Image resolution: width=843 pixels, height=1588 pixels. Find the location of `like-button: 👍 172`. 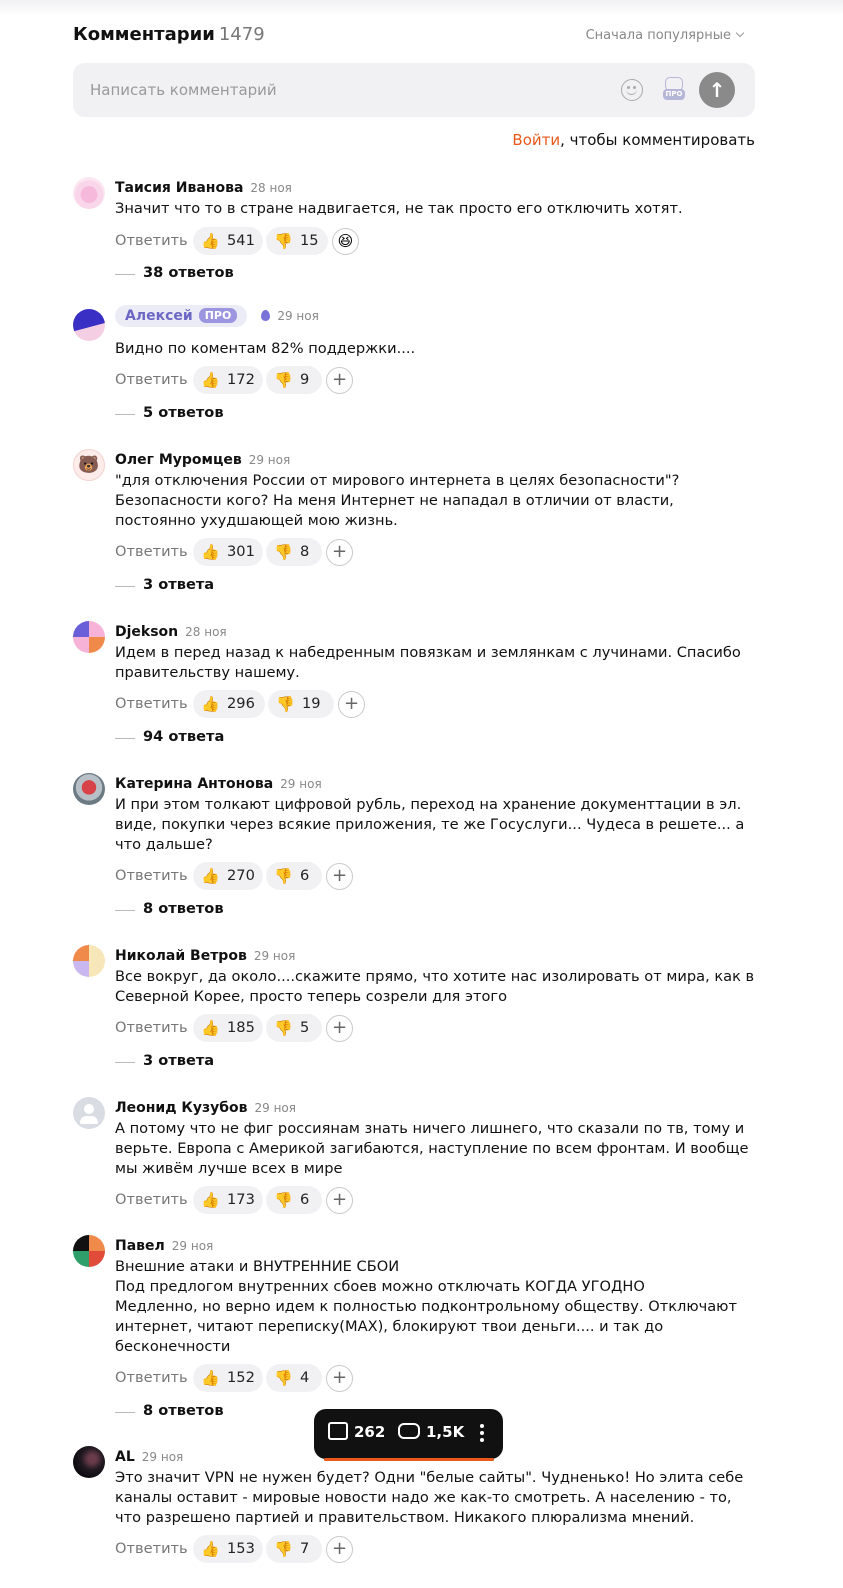

like-button: 👍 172 is located at coordinates (228, 380).